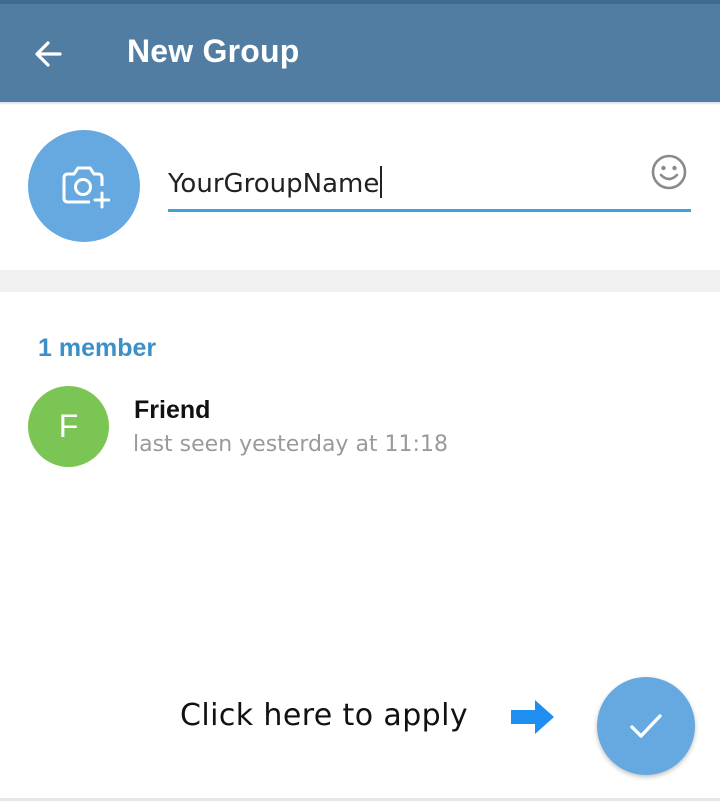  I want to click on section-separator, so click(360, 281).